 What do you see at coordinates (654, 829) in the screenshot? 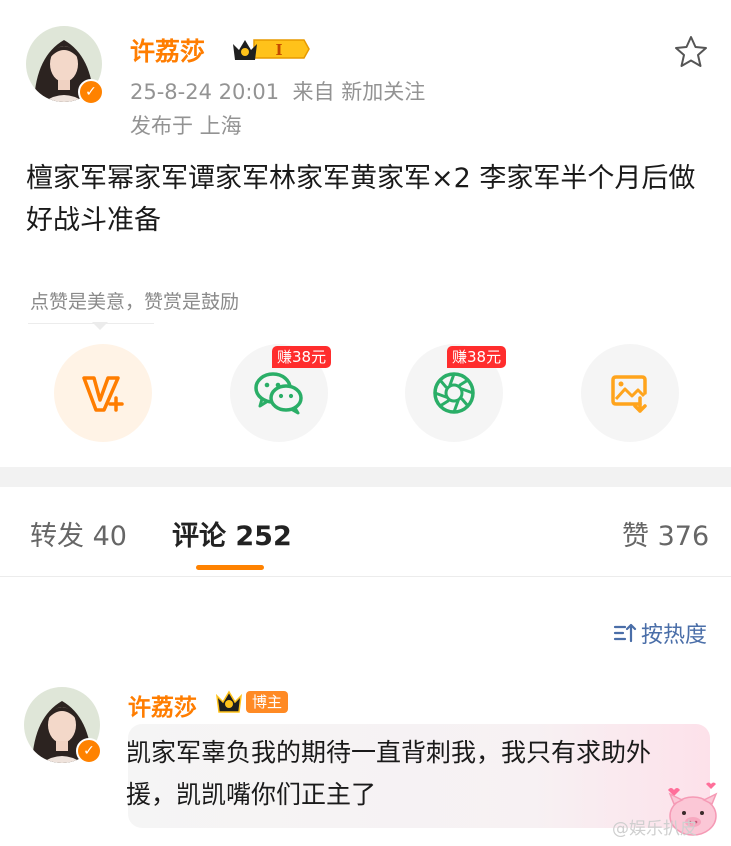
I see `watermark: @娱乐扒皮` at bounding box center [654, 829].